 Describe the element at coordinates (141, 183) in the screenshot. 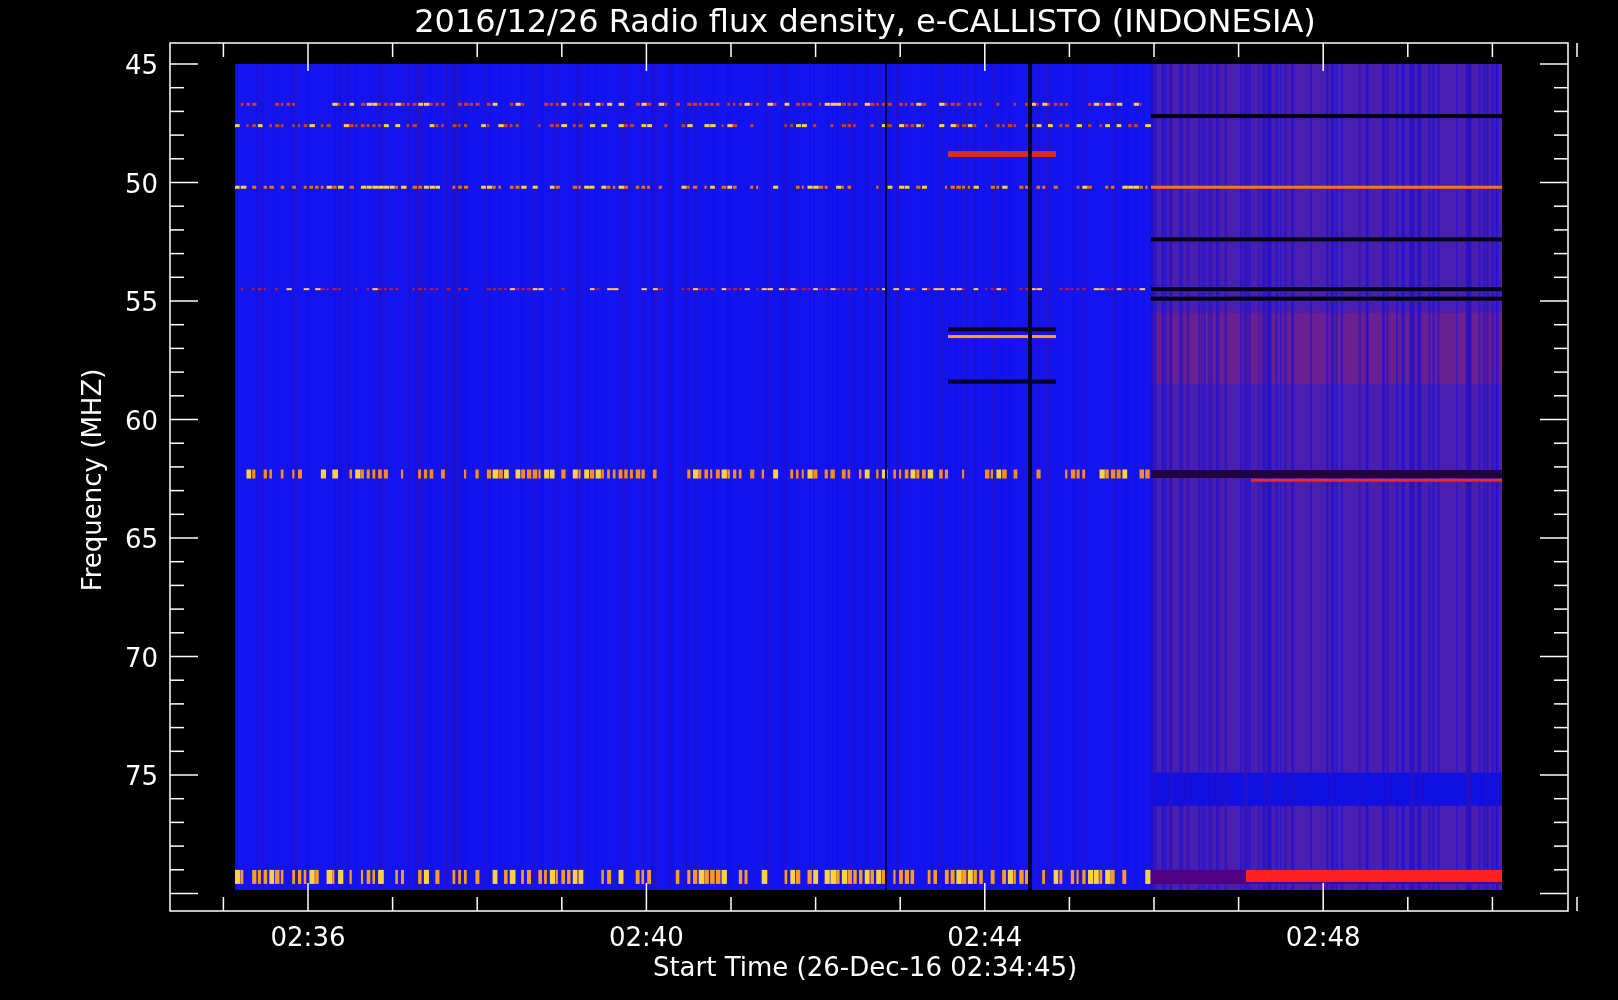

I see `y-tick-label: 50` at that location.